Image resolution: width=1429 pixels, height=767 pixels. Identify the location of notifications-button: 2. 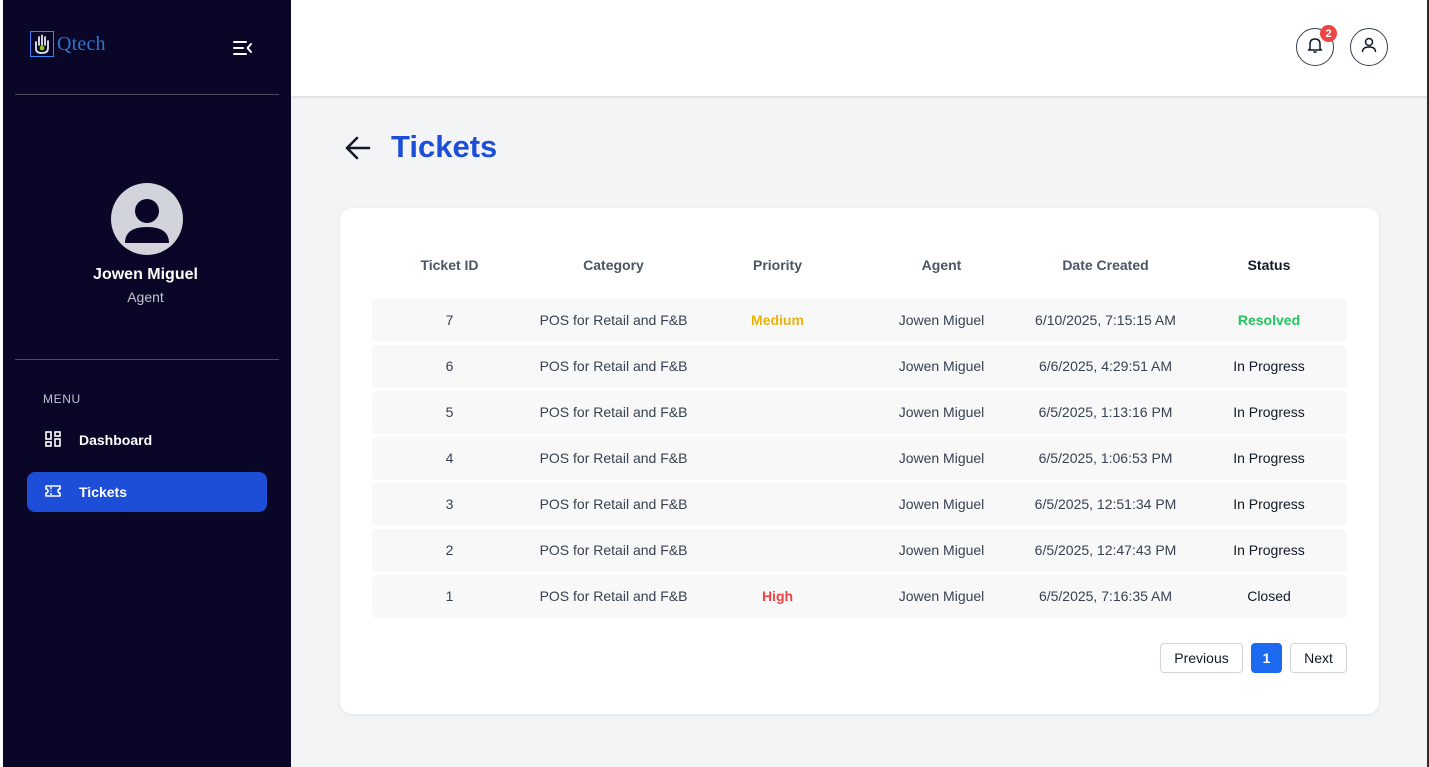
(1316, 45).